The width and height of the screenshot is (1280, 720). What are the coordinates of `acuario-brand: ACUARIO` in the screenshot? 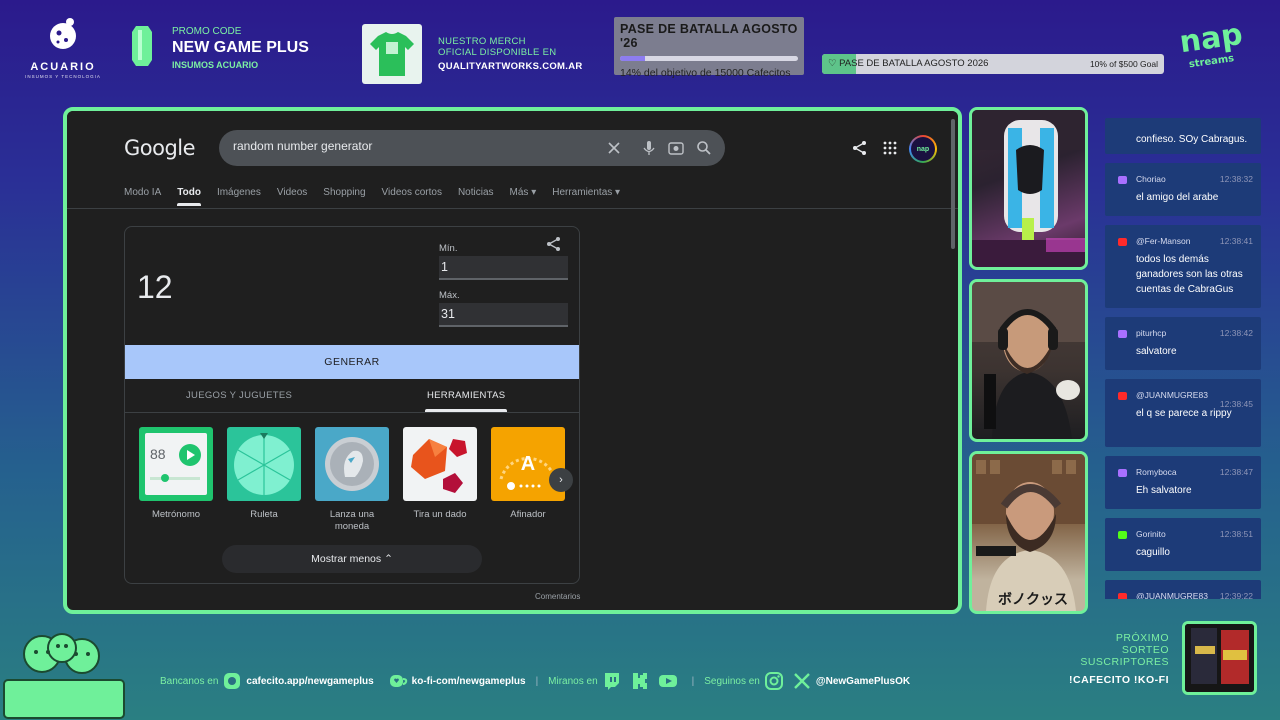 It's located at (63, 67).